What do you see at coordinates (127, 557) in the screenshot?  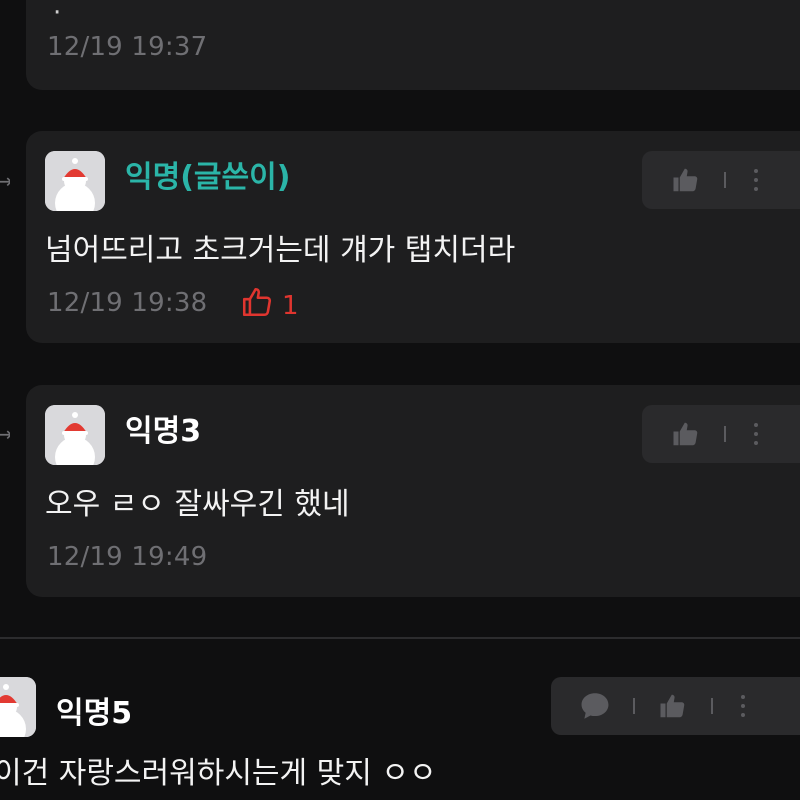 I see `comment-timestamp: 12/19 19:49` at bounding box center [127, 557].